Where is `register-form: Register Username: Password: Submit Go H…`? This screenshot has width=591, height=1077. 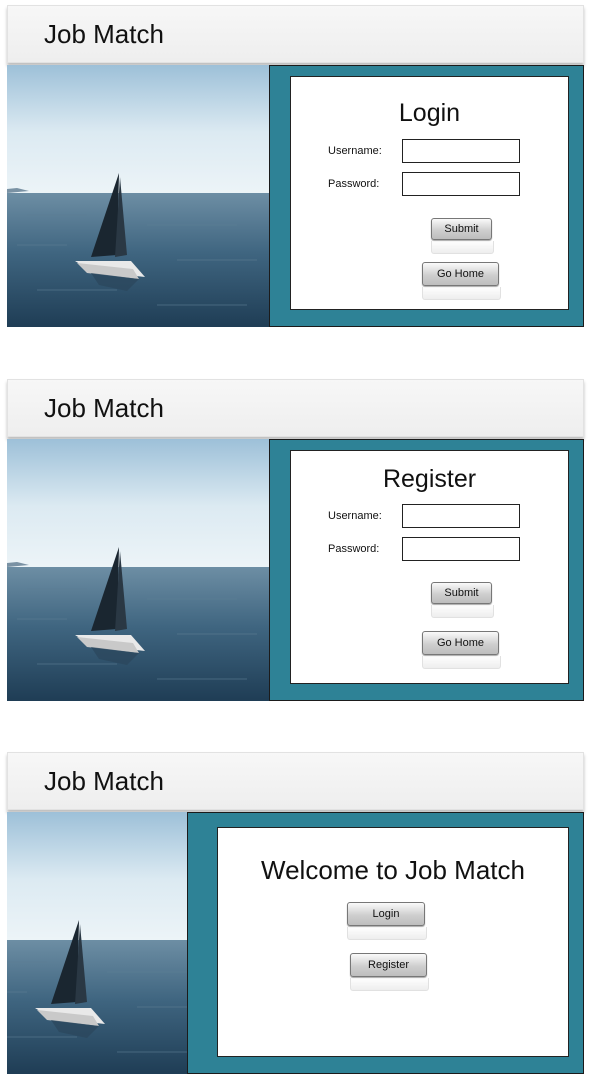 register-form: Register Username: Password: Submit Go H… is located at coordinates (429, 567).